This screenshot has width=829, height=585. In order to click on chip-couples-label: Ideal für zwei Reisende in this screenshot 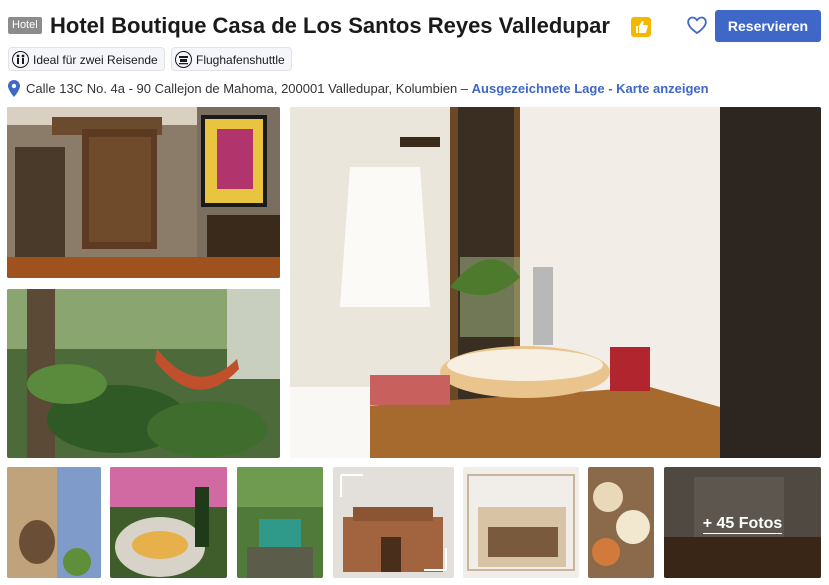, I will do `click(95, 60)`.